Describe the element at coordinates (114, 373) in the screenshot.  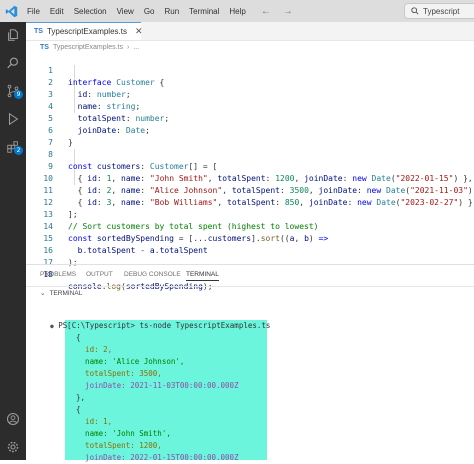
I see `output-line: totalSpent: 3500,` at that location.